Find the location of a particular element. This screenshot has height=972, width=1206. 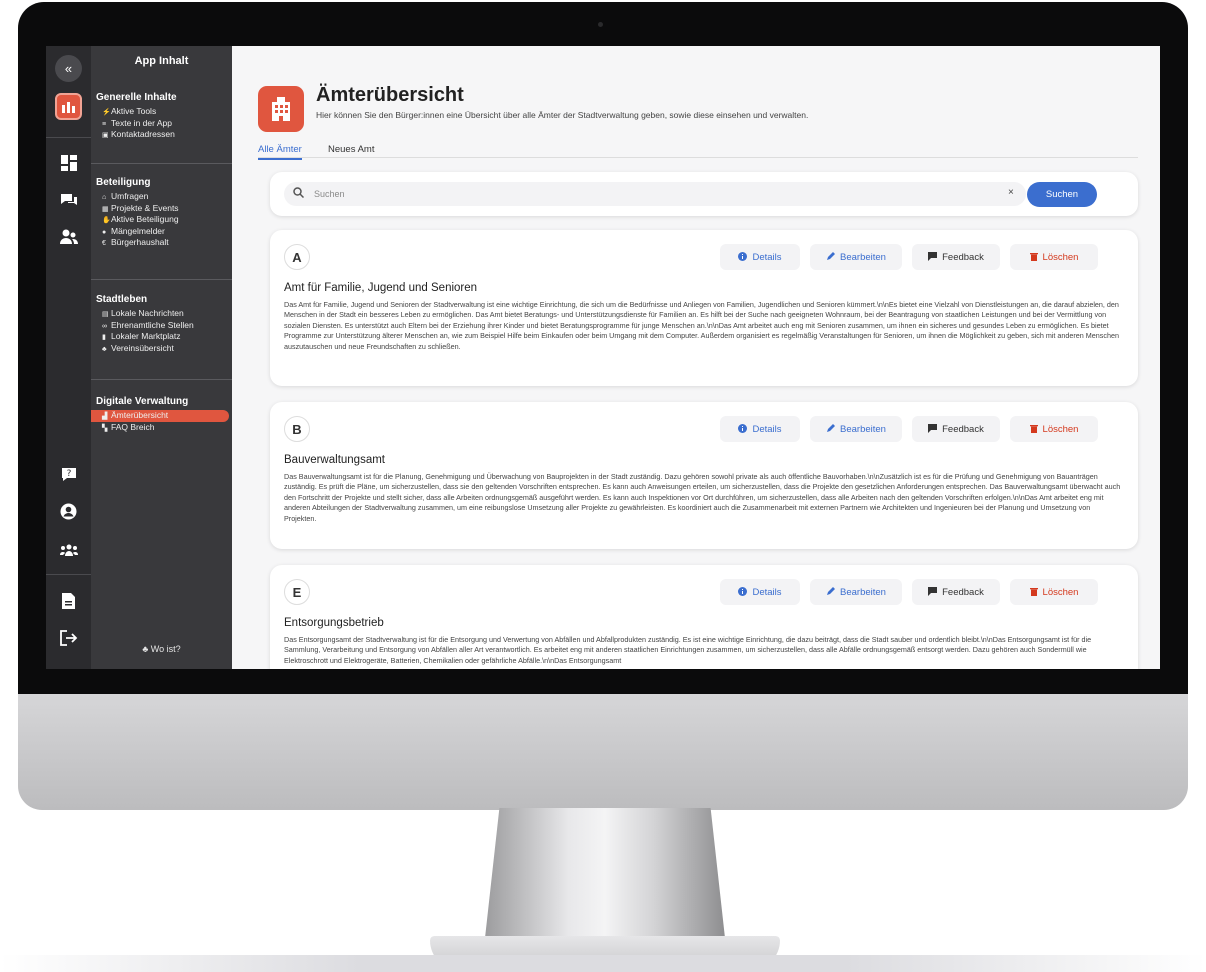

people-icon: ♣ is located at coordinates (104, 349).